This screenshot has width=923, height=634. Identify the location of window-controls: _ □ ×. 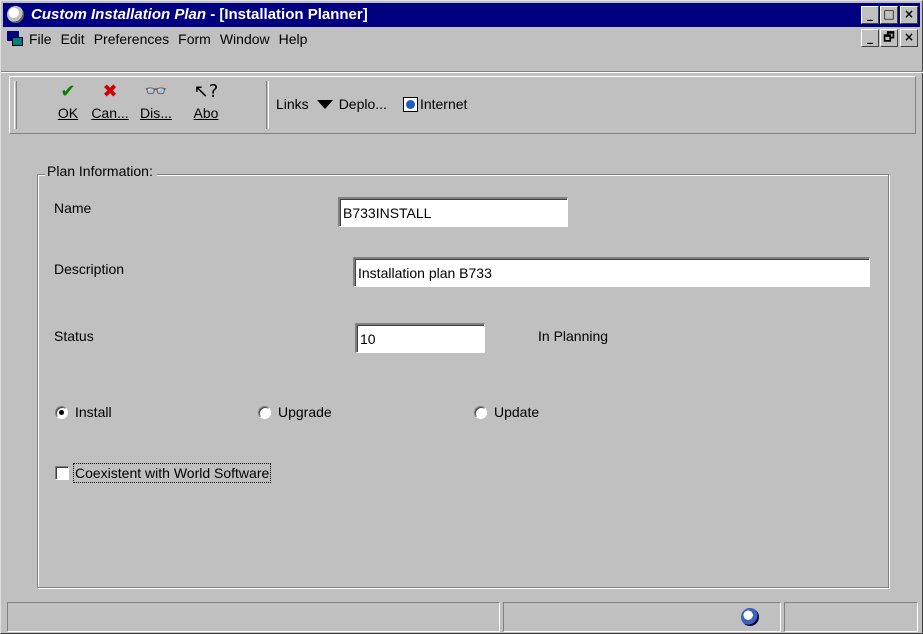
(889, 15).